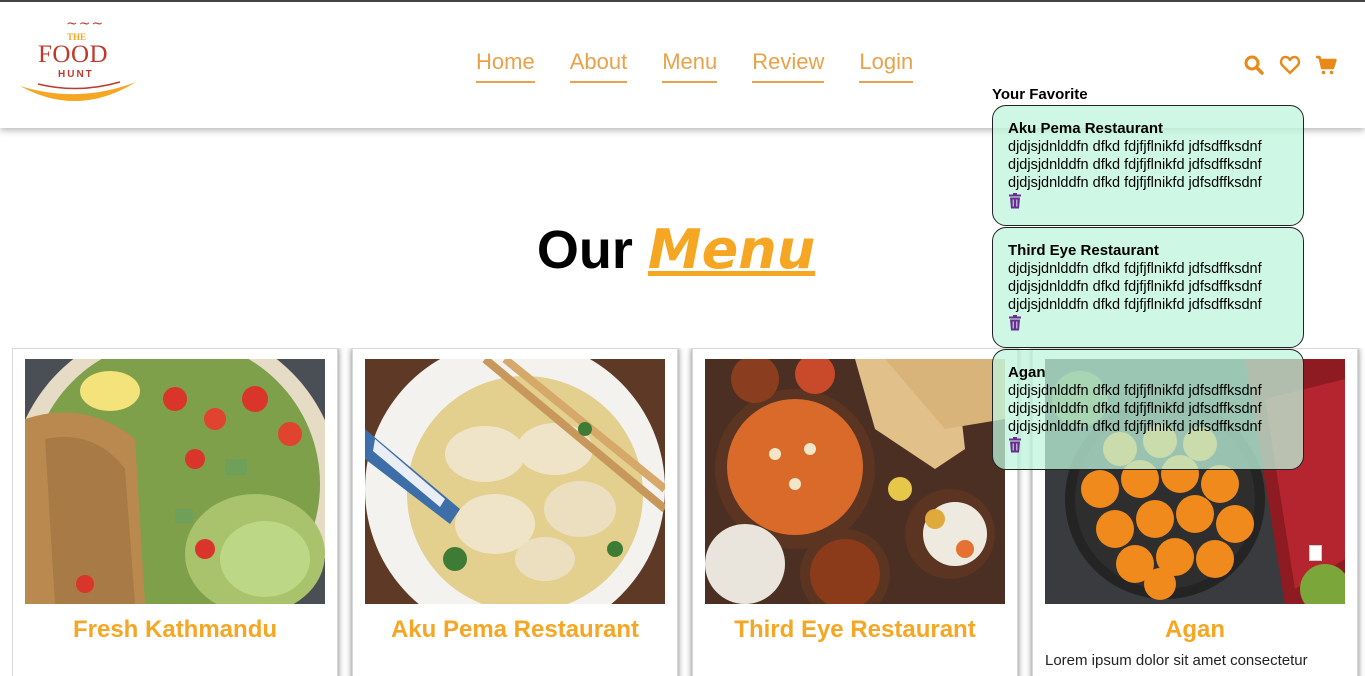  I want to click on nav-review-link: Review, so click(788, 66).